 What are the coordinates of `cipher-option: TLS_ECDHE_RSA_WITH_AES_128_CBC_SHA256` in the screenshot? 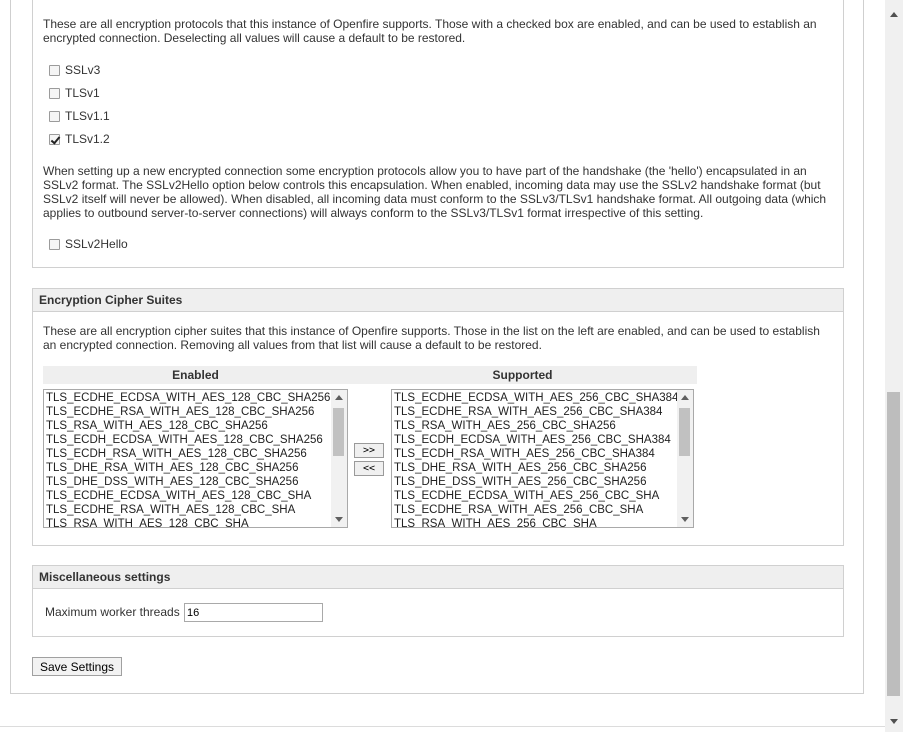 It's located at (188, 412).